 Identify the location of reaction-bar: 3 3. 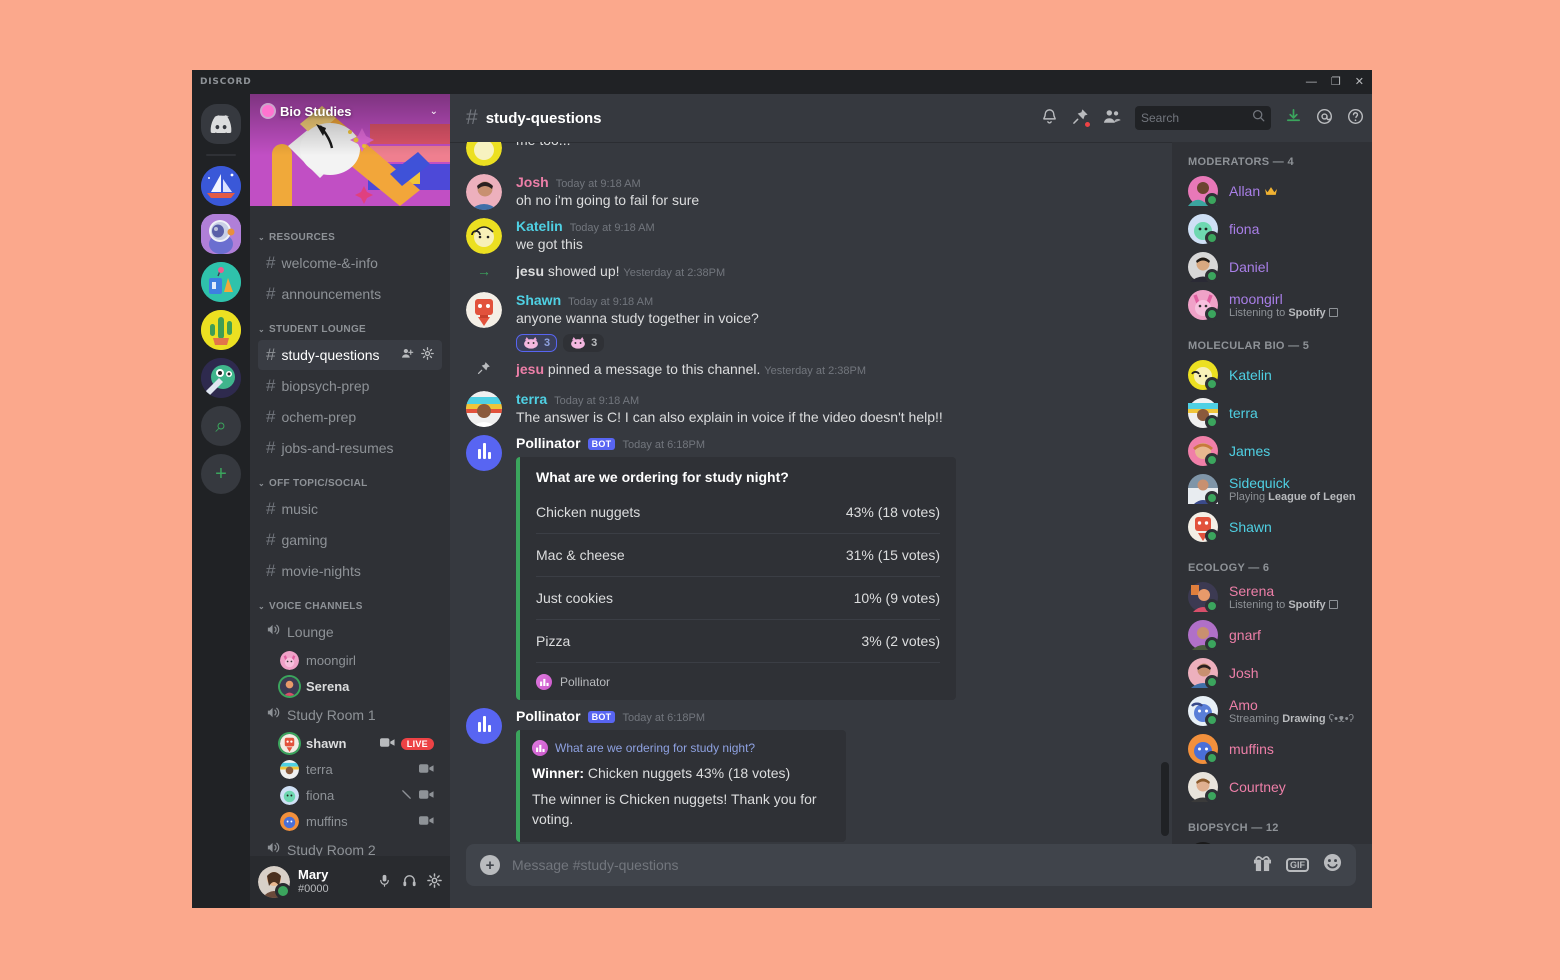
(836, 342).